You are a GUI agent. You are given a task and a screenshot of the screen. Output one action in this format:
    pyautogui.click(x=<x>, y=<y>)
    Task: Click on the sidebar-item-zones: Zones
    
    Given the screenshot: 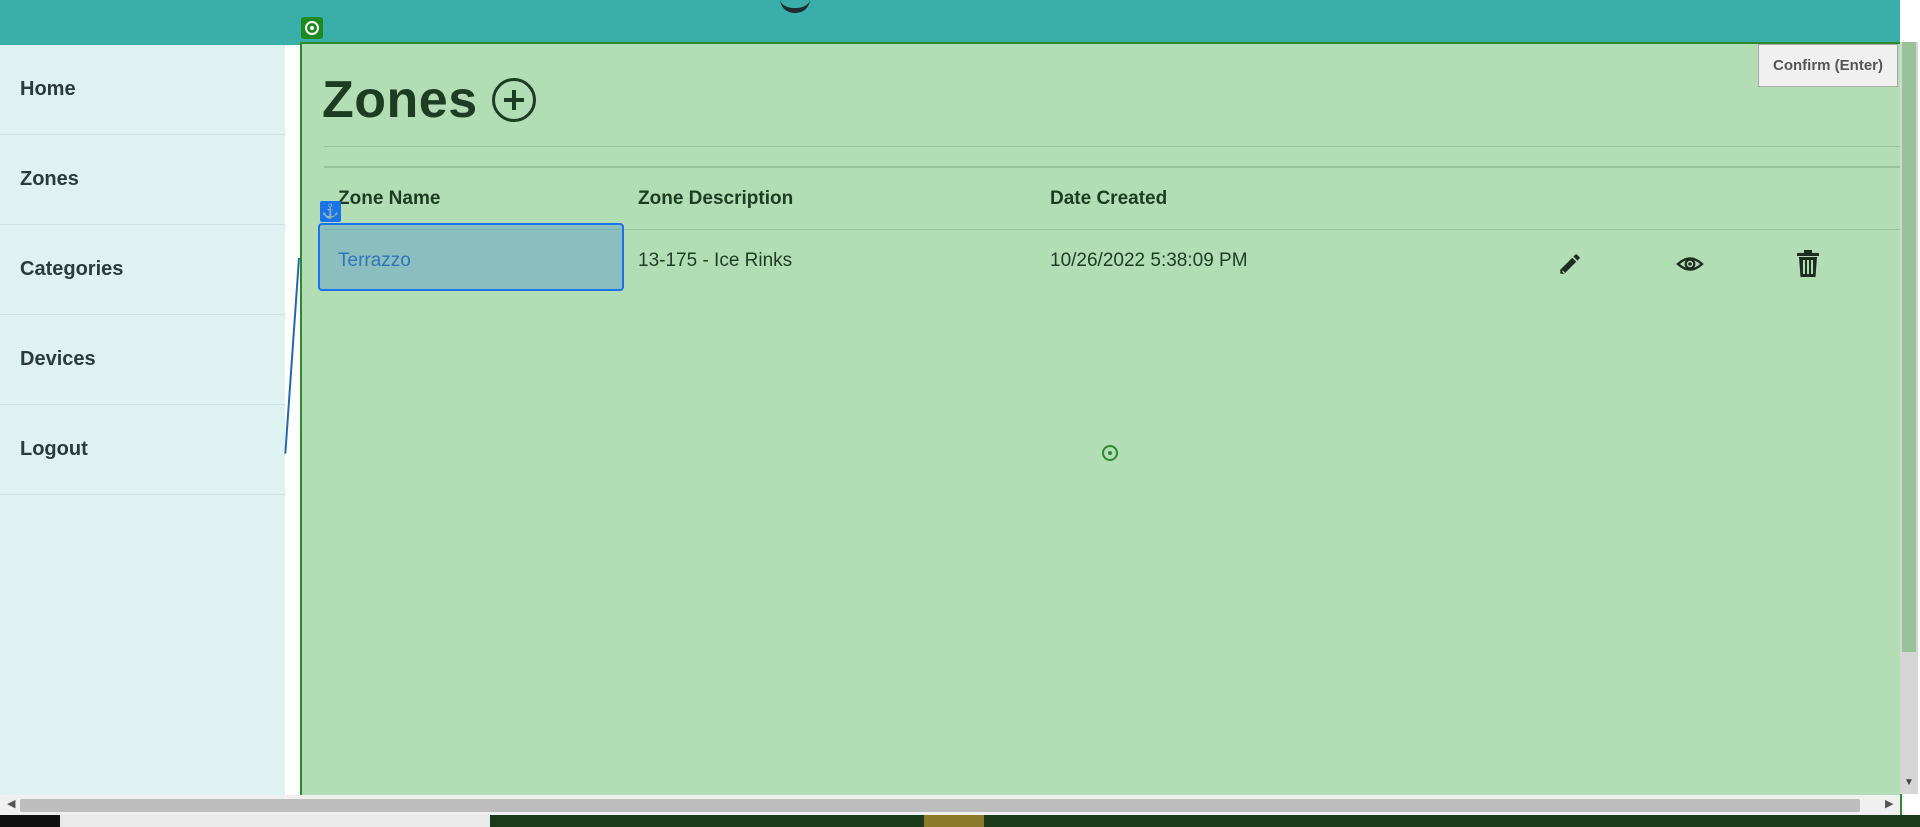 What is the action you would take?
    pyautogui.click(x=142, y=180)
    